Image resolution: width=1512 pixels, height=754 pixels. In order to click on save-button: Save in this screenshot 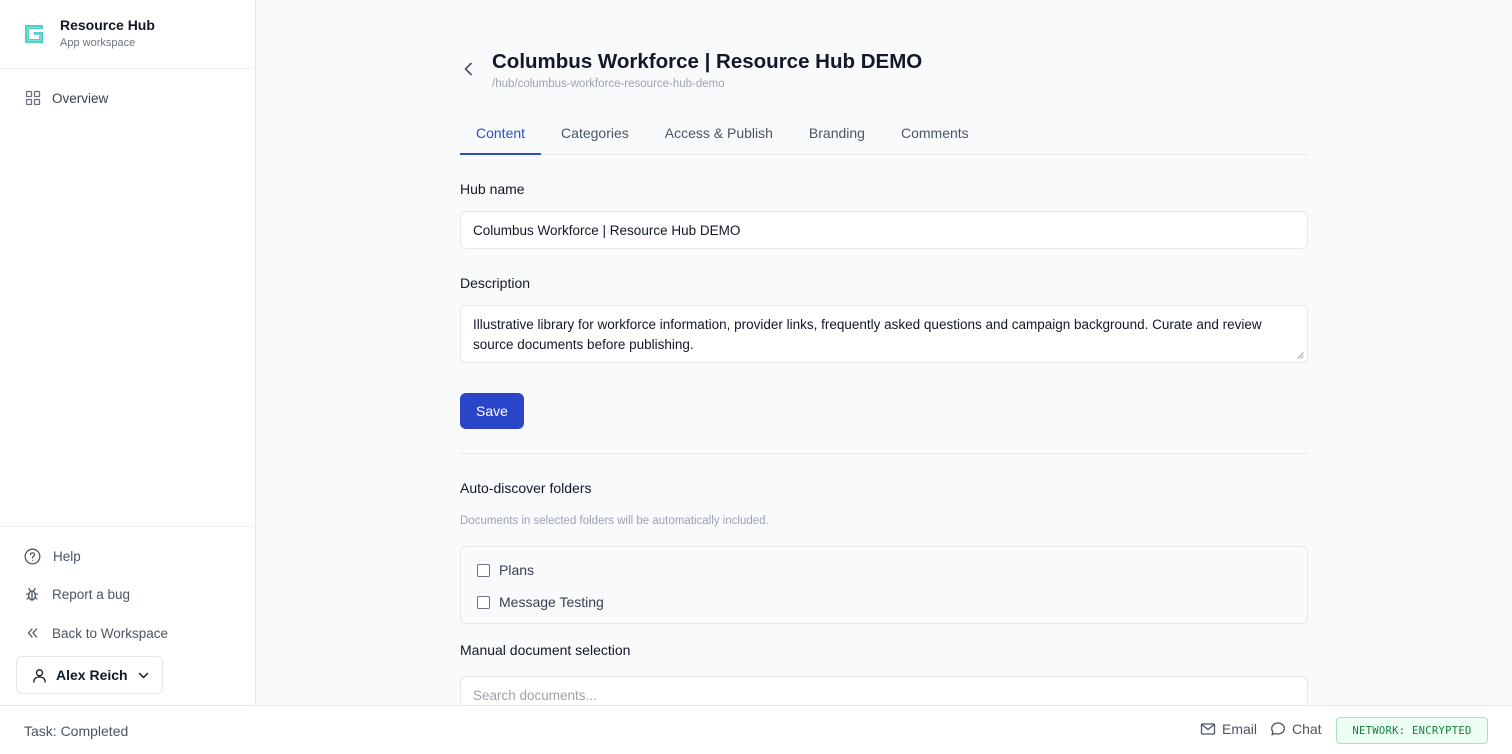, I will do `click(492, 411)`.